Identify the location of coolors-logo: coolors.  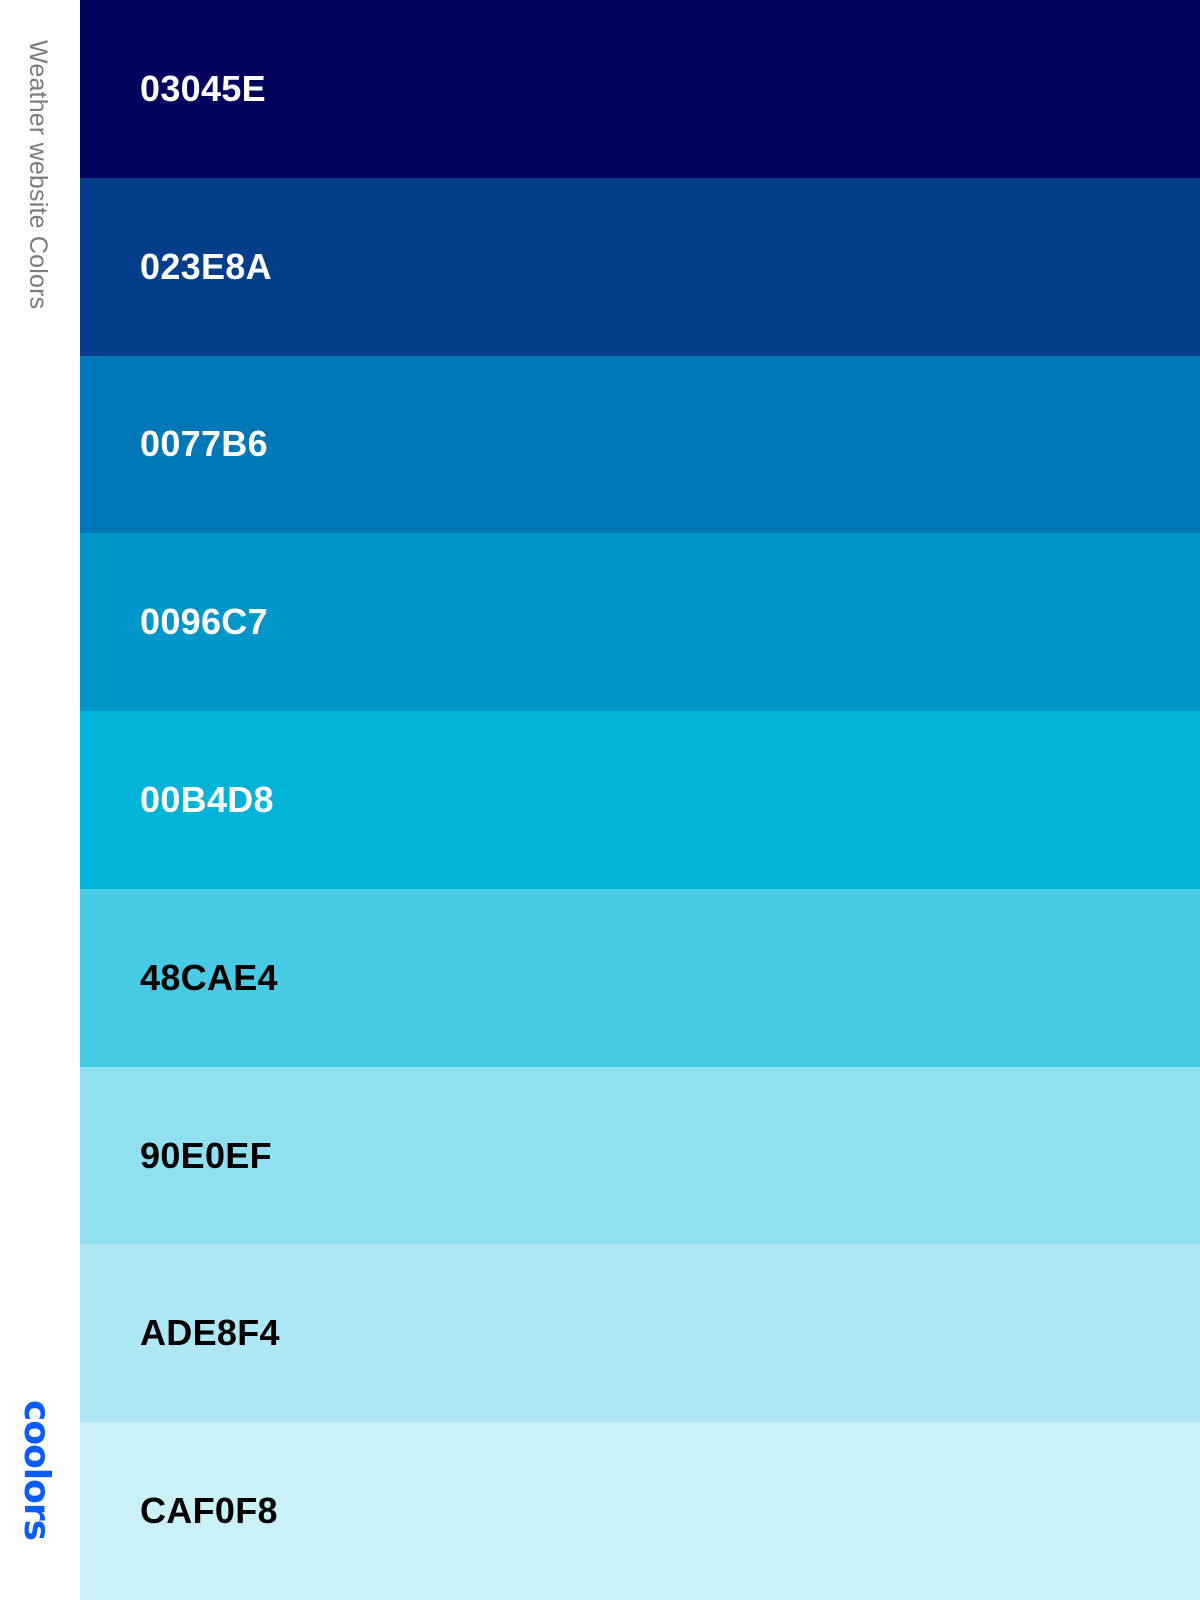
(36, 1470).